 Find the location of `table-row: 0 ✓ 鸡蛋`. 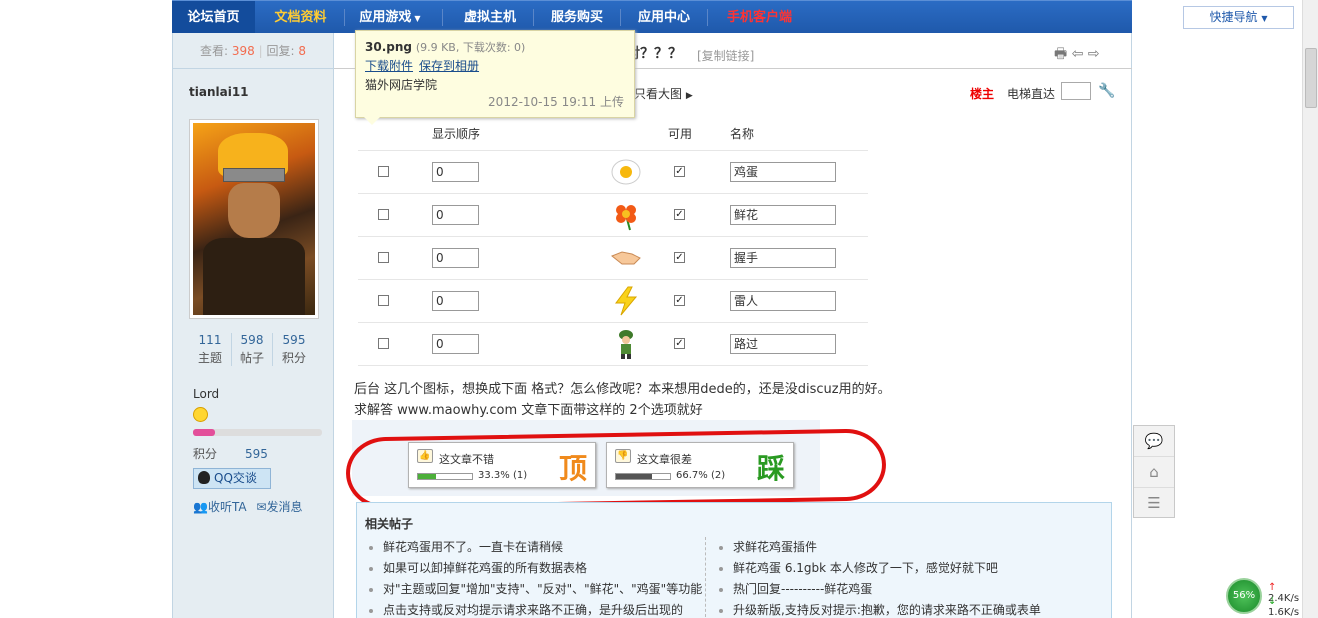

table-row: 0 ✓ 鸡蛋 is located at coordinates (613, 172).